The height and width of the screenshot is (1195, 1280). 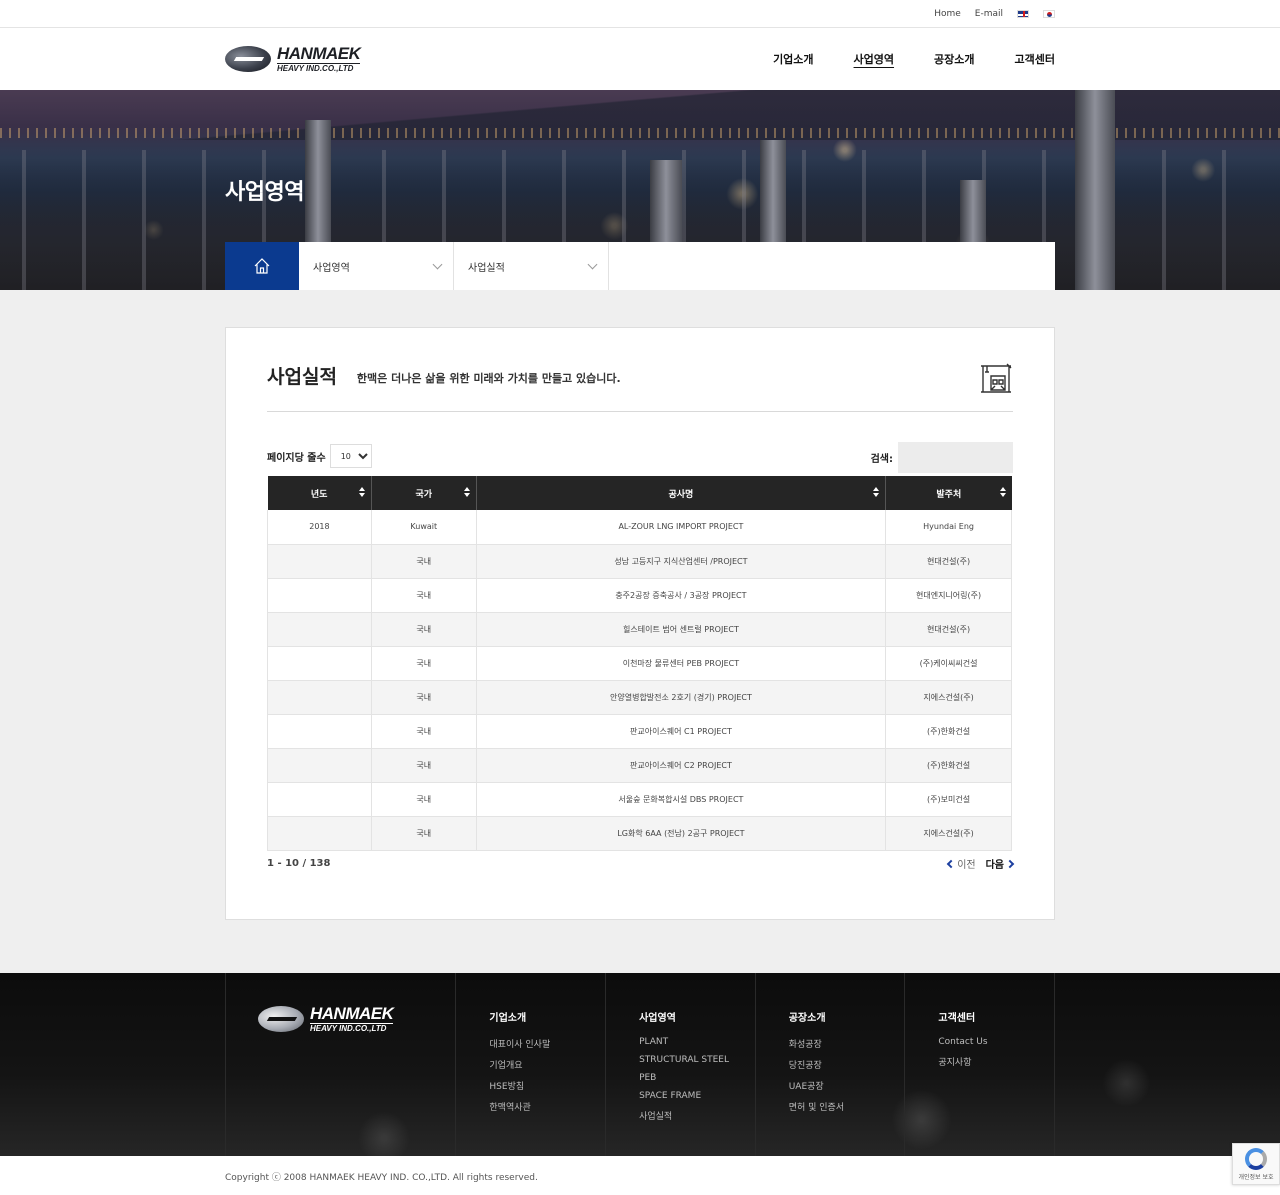 What do you see at coordinates (639, 595) in the screenshot?
I see `table-row: 국내 충주2공장 증축공사 / 3공장 PROJECT 현대엔지니어링(주)` at bounding box center [639, 595].